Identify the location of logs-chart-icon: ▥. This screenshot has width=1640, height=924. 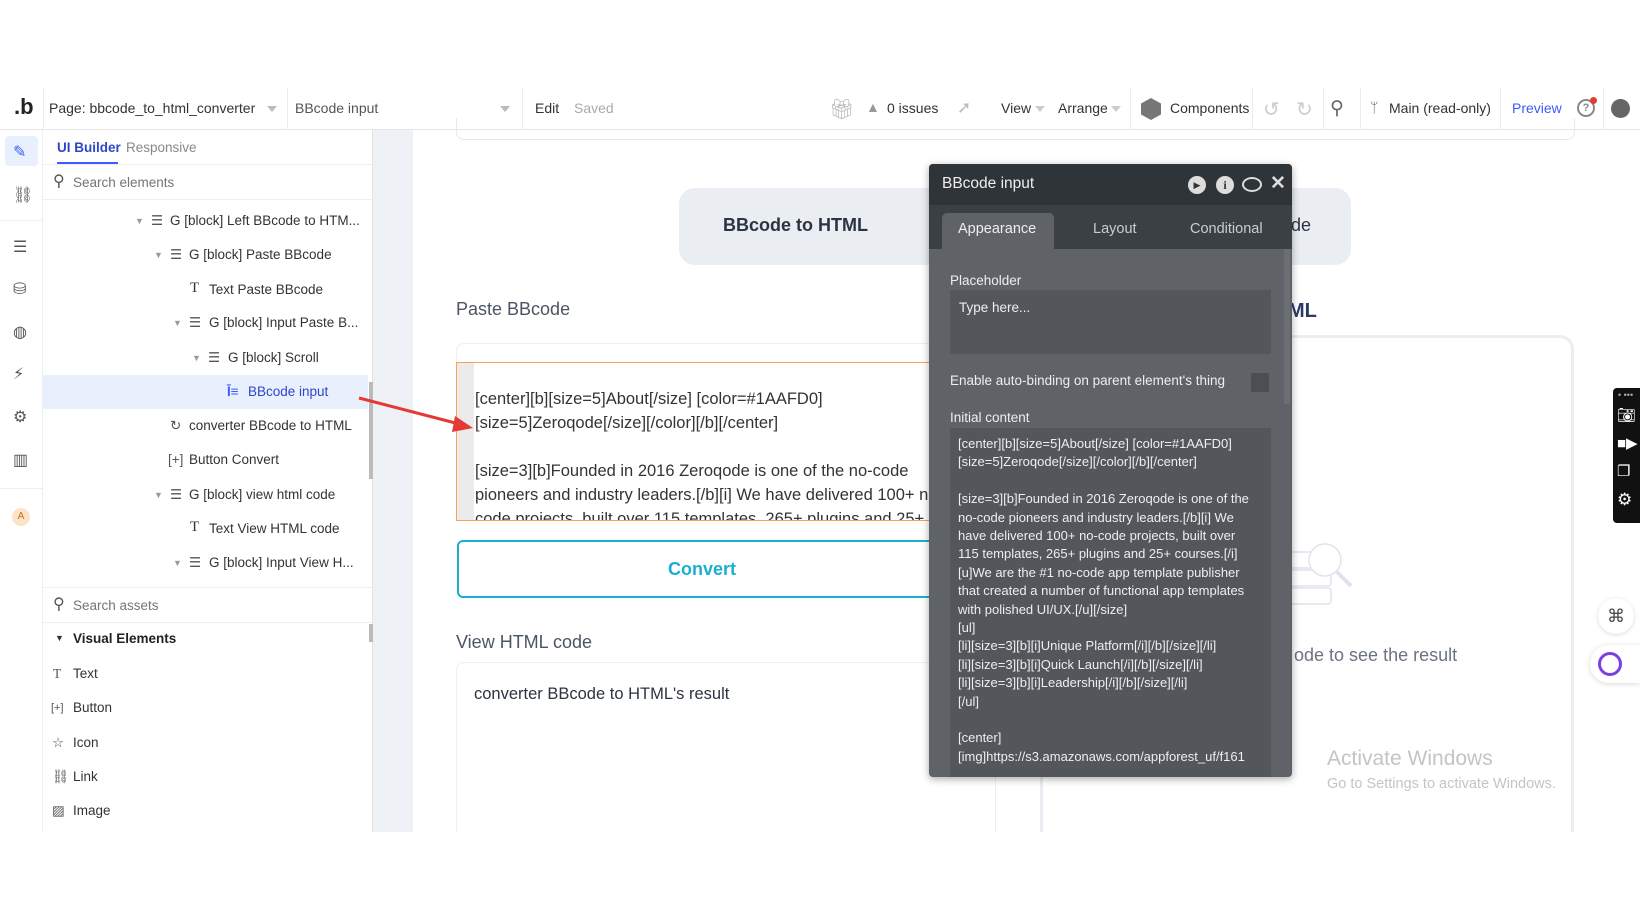
(20, 460).